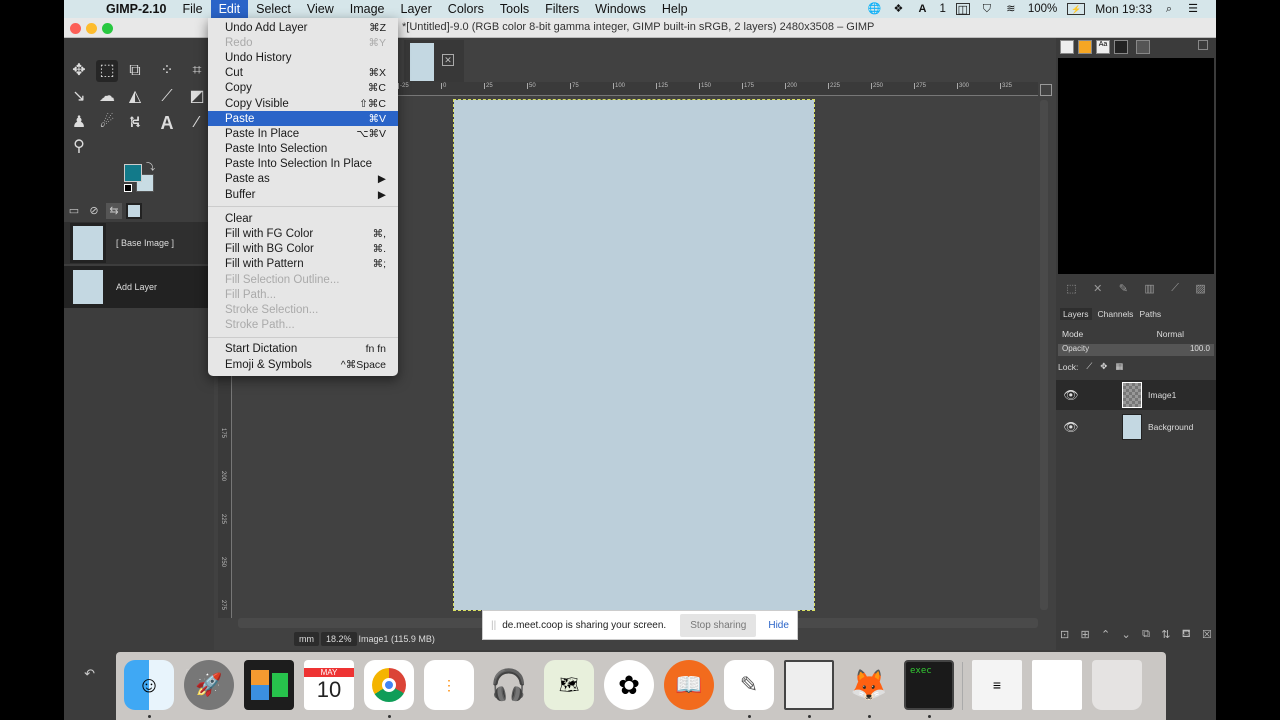 Image resolution: width=1280 pixels, height=720 pixels. Describe the element at coordinates (303, 88) in the screenshot. I see `edit-menu-item-copy: Copy ⌘C` at that location.